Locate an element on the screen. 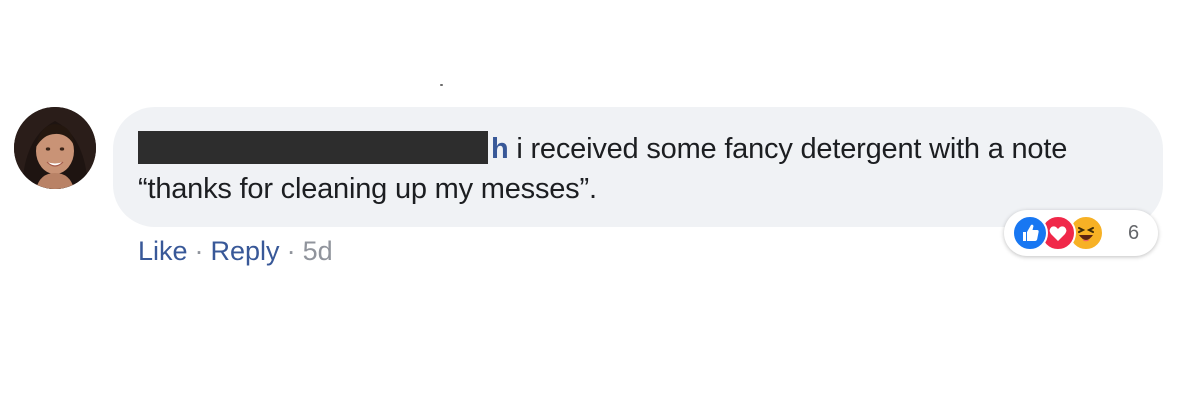 The height and width of the screenshot is (400, 1200). author-name-fragment: h is located at coordinates (500, 149).